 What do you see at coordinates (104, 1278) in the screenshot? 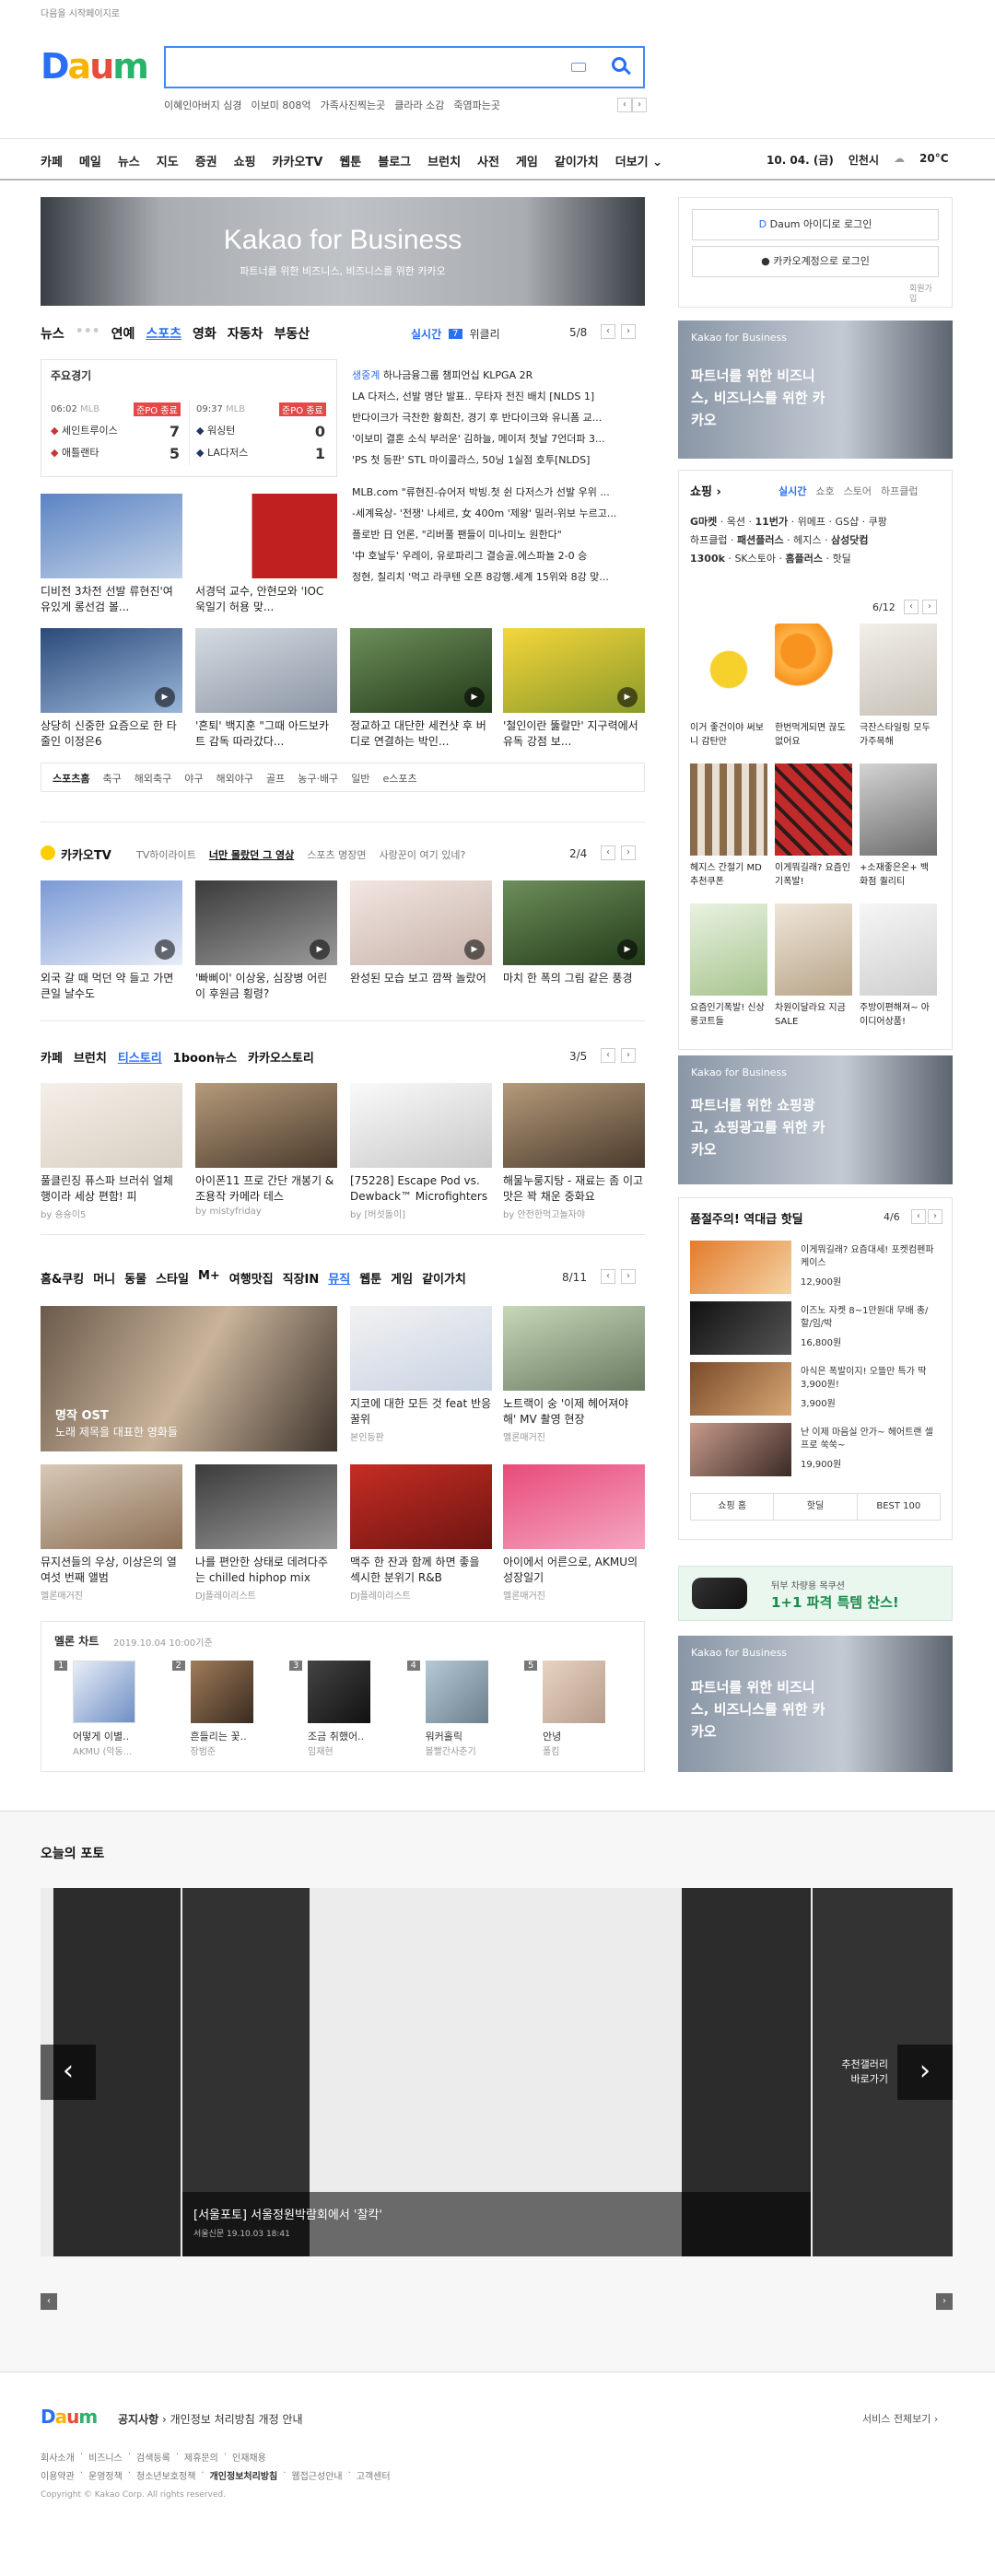
I see `home-tab: 머니` at bounding box center [104, 1278].